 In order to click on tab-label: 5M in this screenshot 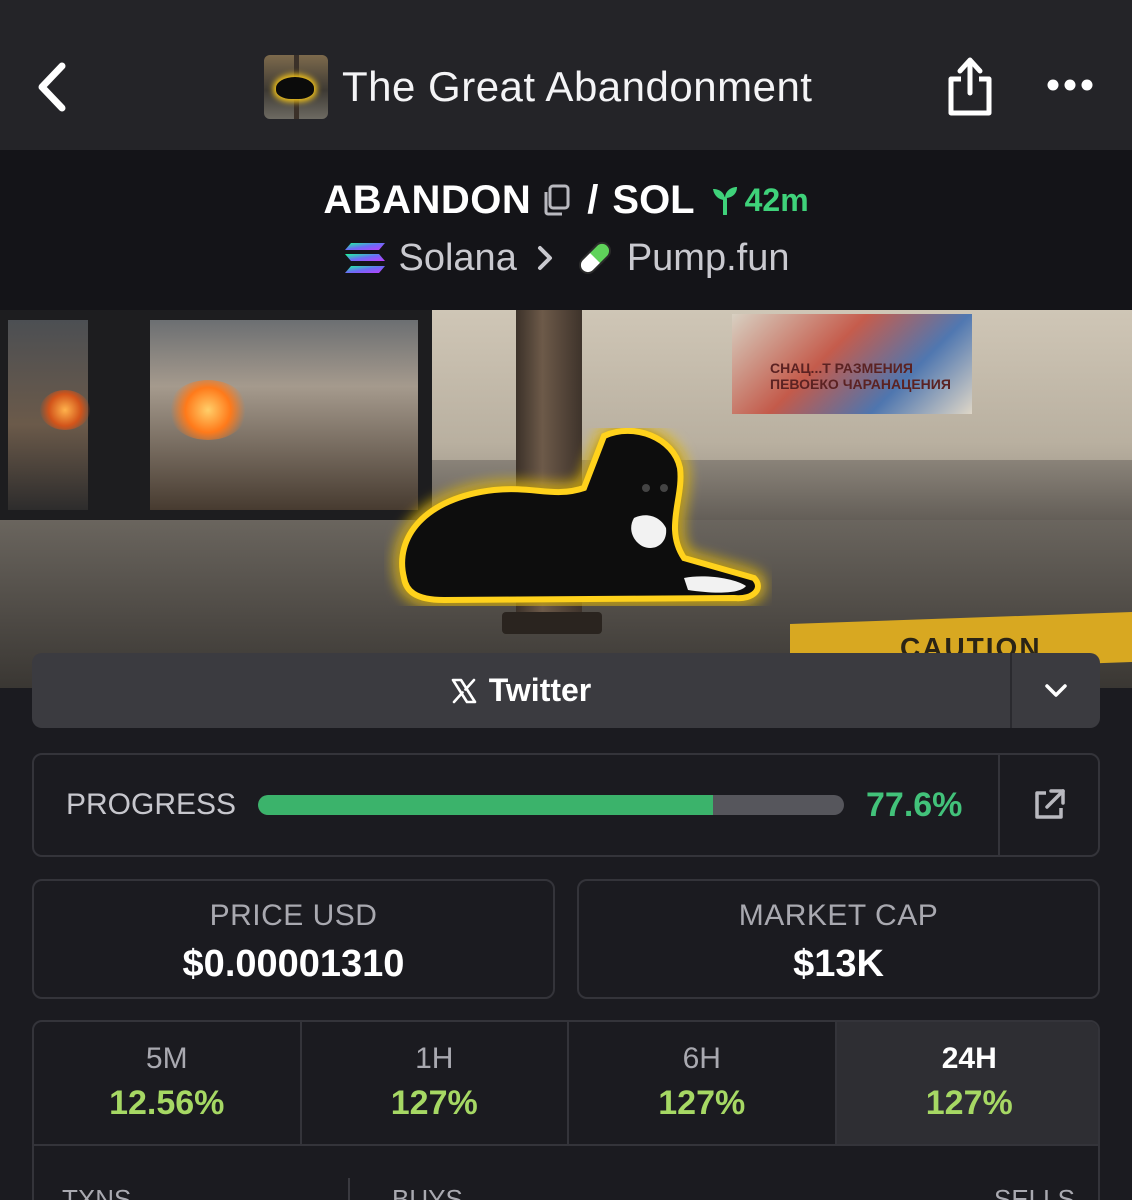, I will do `click(166, 1058)`.